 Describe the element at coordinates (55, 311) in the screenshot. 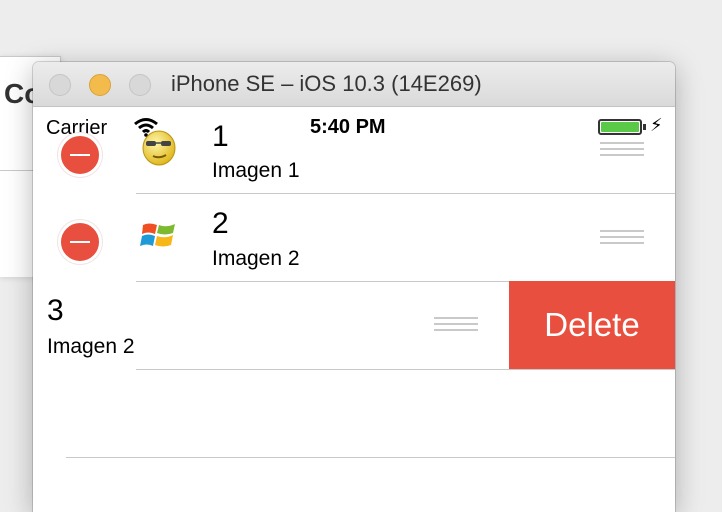

I see `row-3-title: 3` at that location.